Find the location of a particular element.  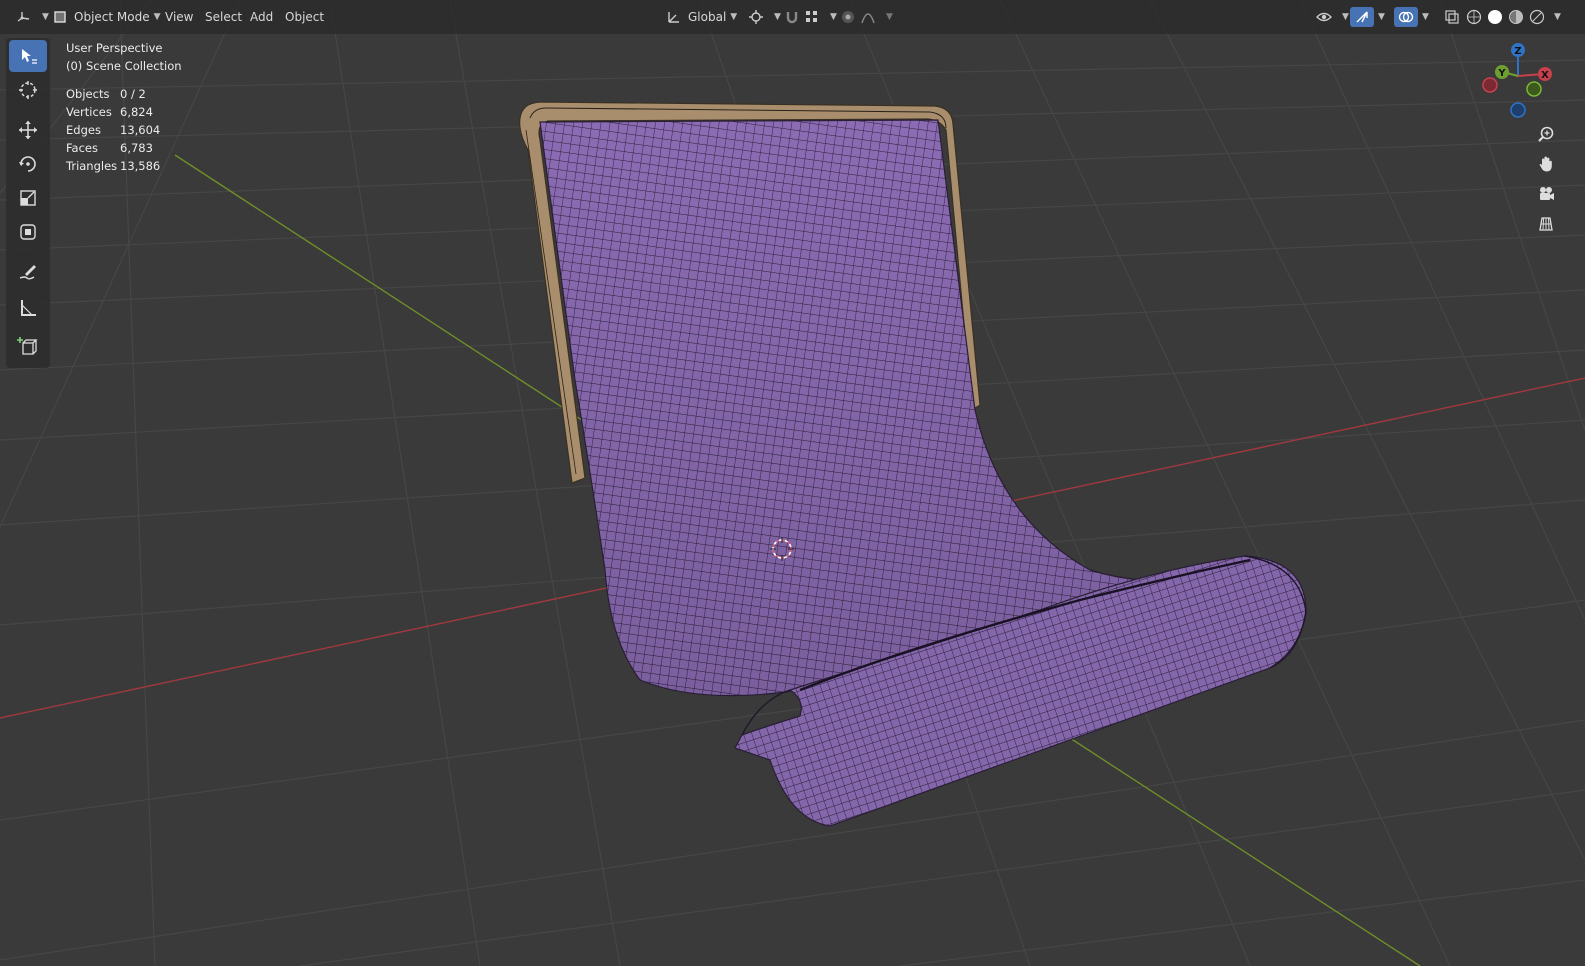

3d-cursor-icon is located at coordinates (782, 549).